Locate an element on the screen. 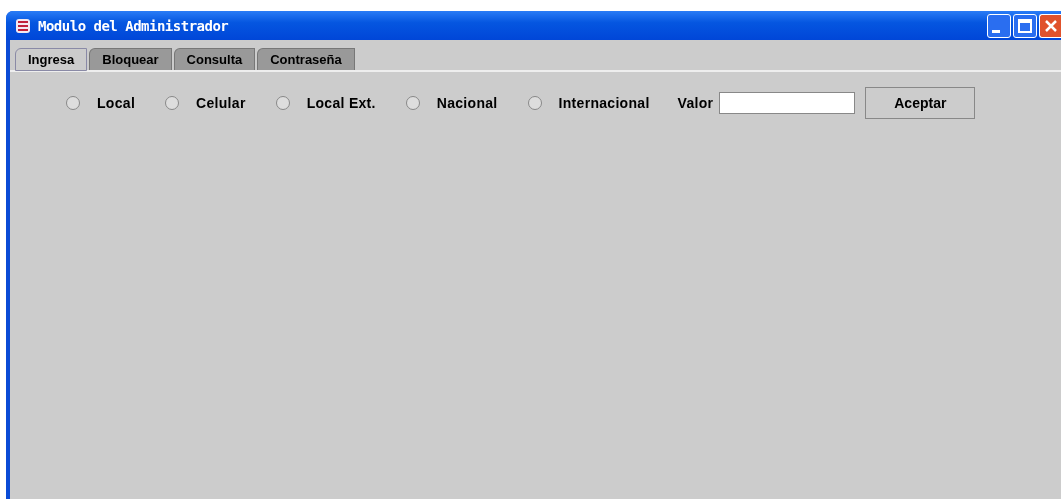  accept-button: Aceptar is located at coordinates (920, 103).